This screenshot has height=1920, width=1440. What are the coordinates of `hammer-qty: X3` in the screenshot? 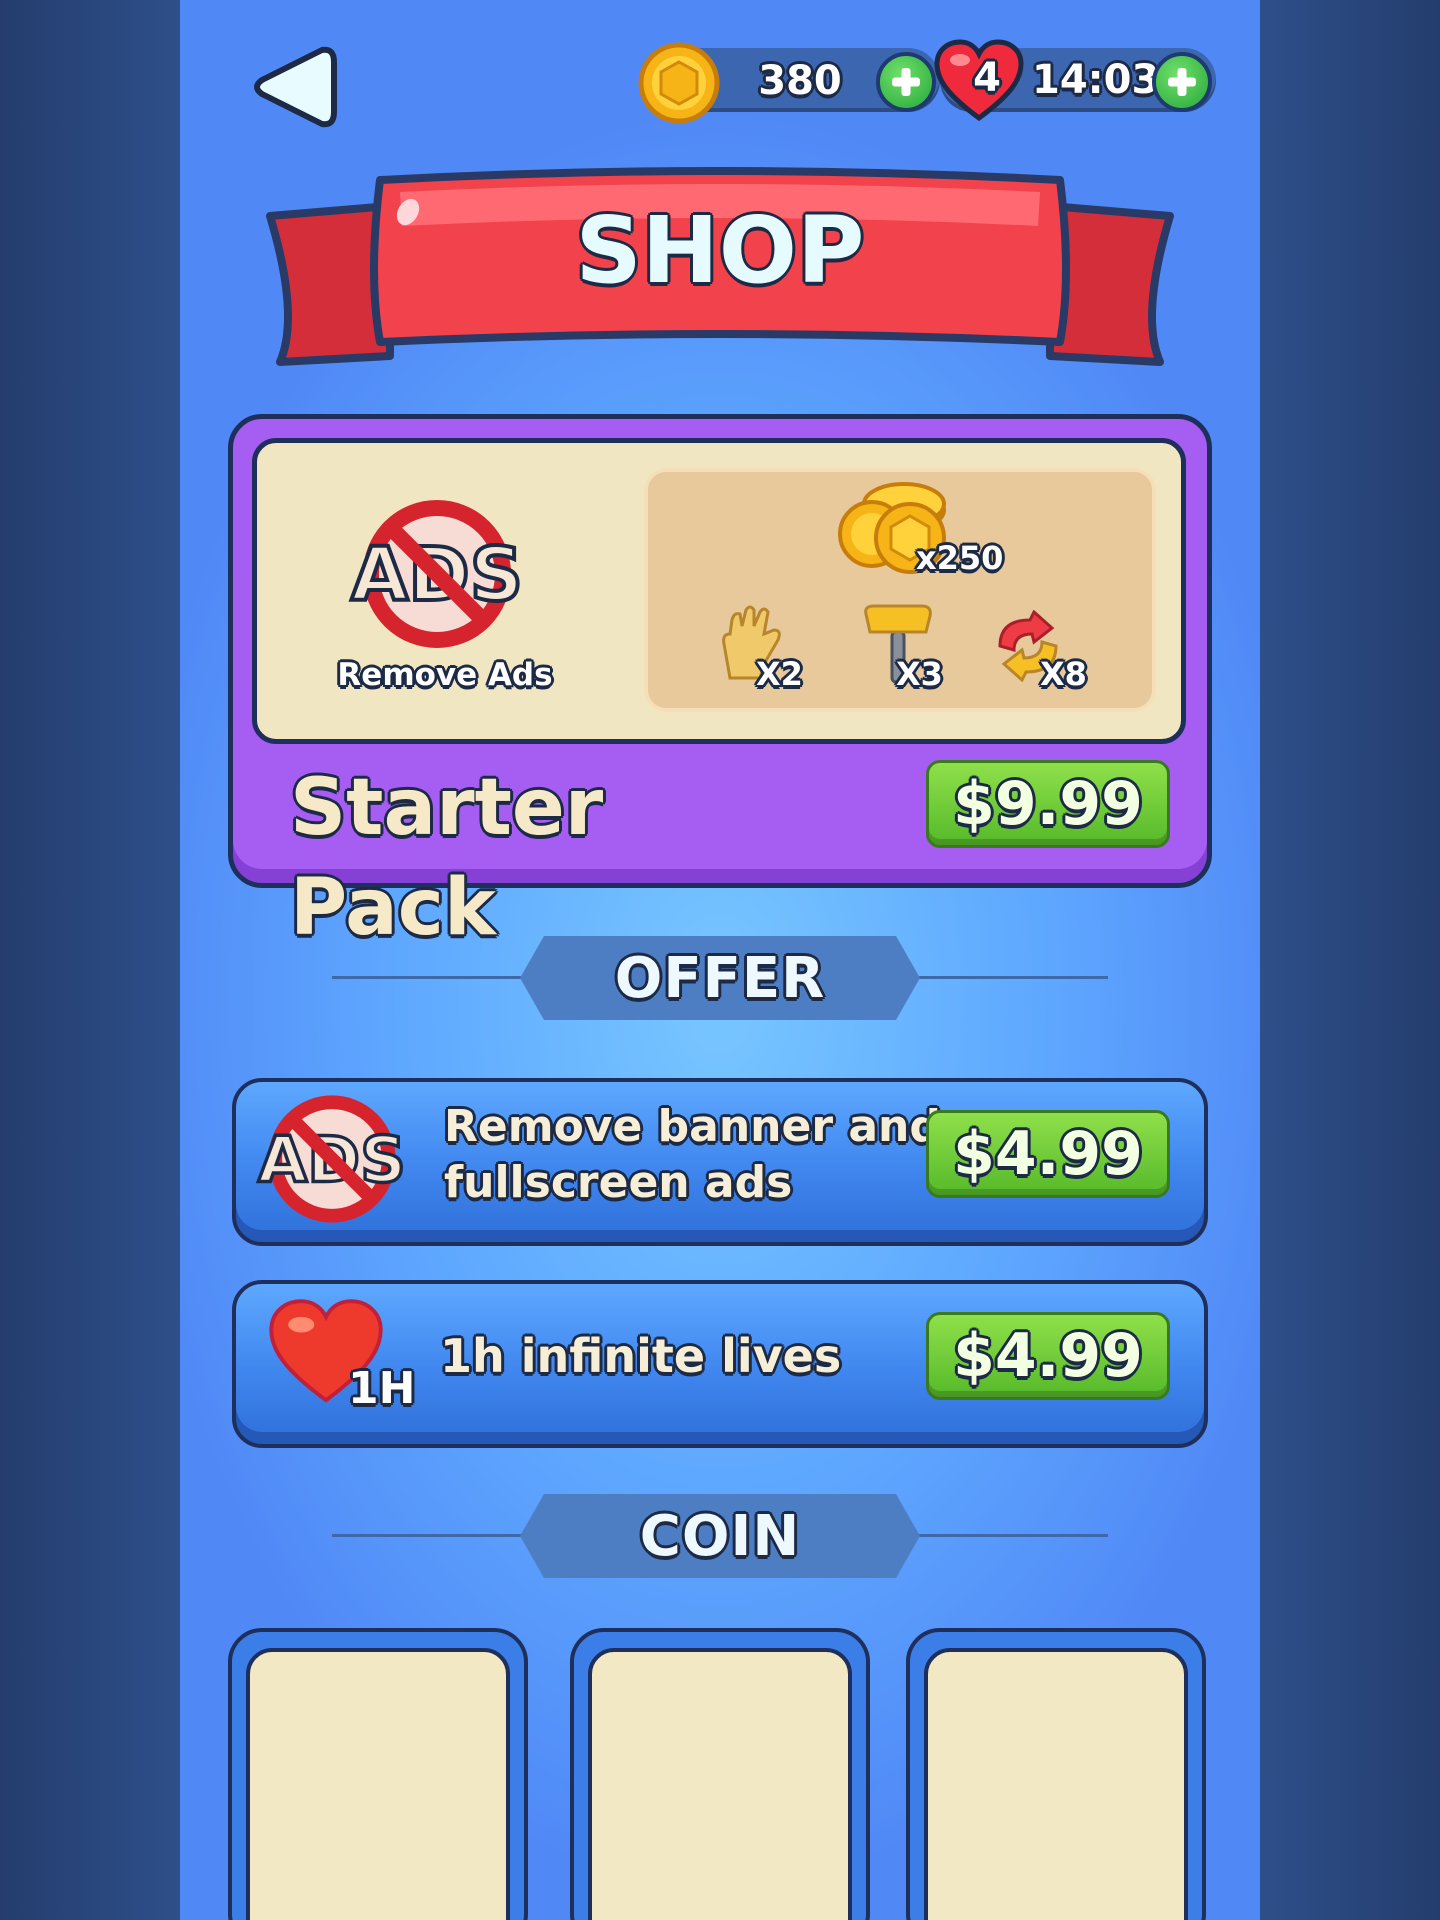 It's located at (919, 674).